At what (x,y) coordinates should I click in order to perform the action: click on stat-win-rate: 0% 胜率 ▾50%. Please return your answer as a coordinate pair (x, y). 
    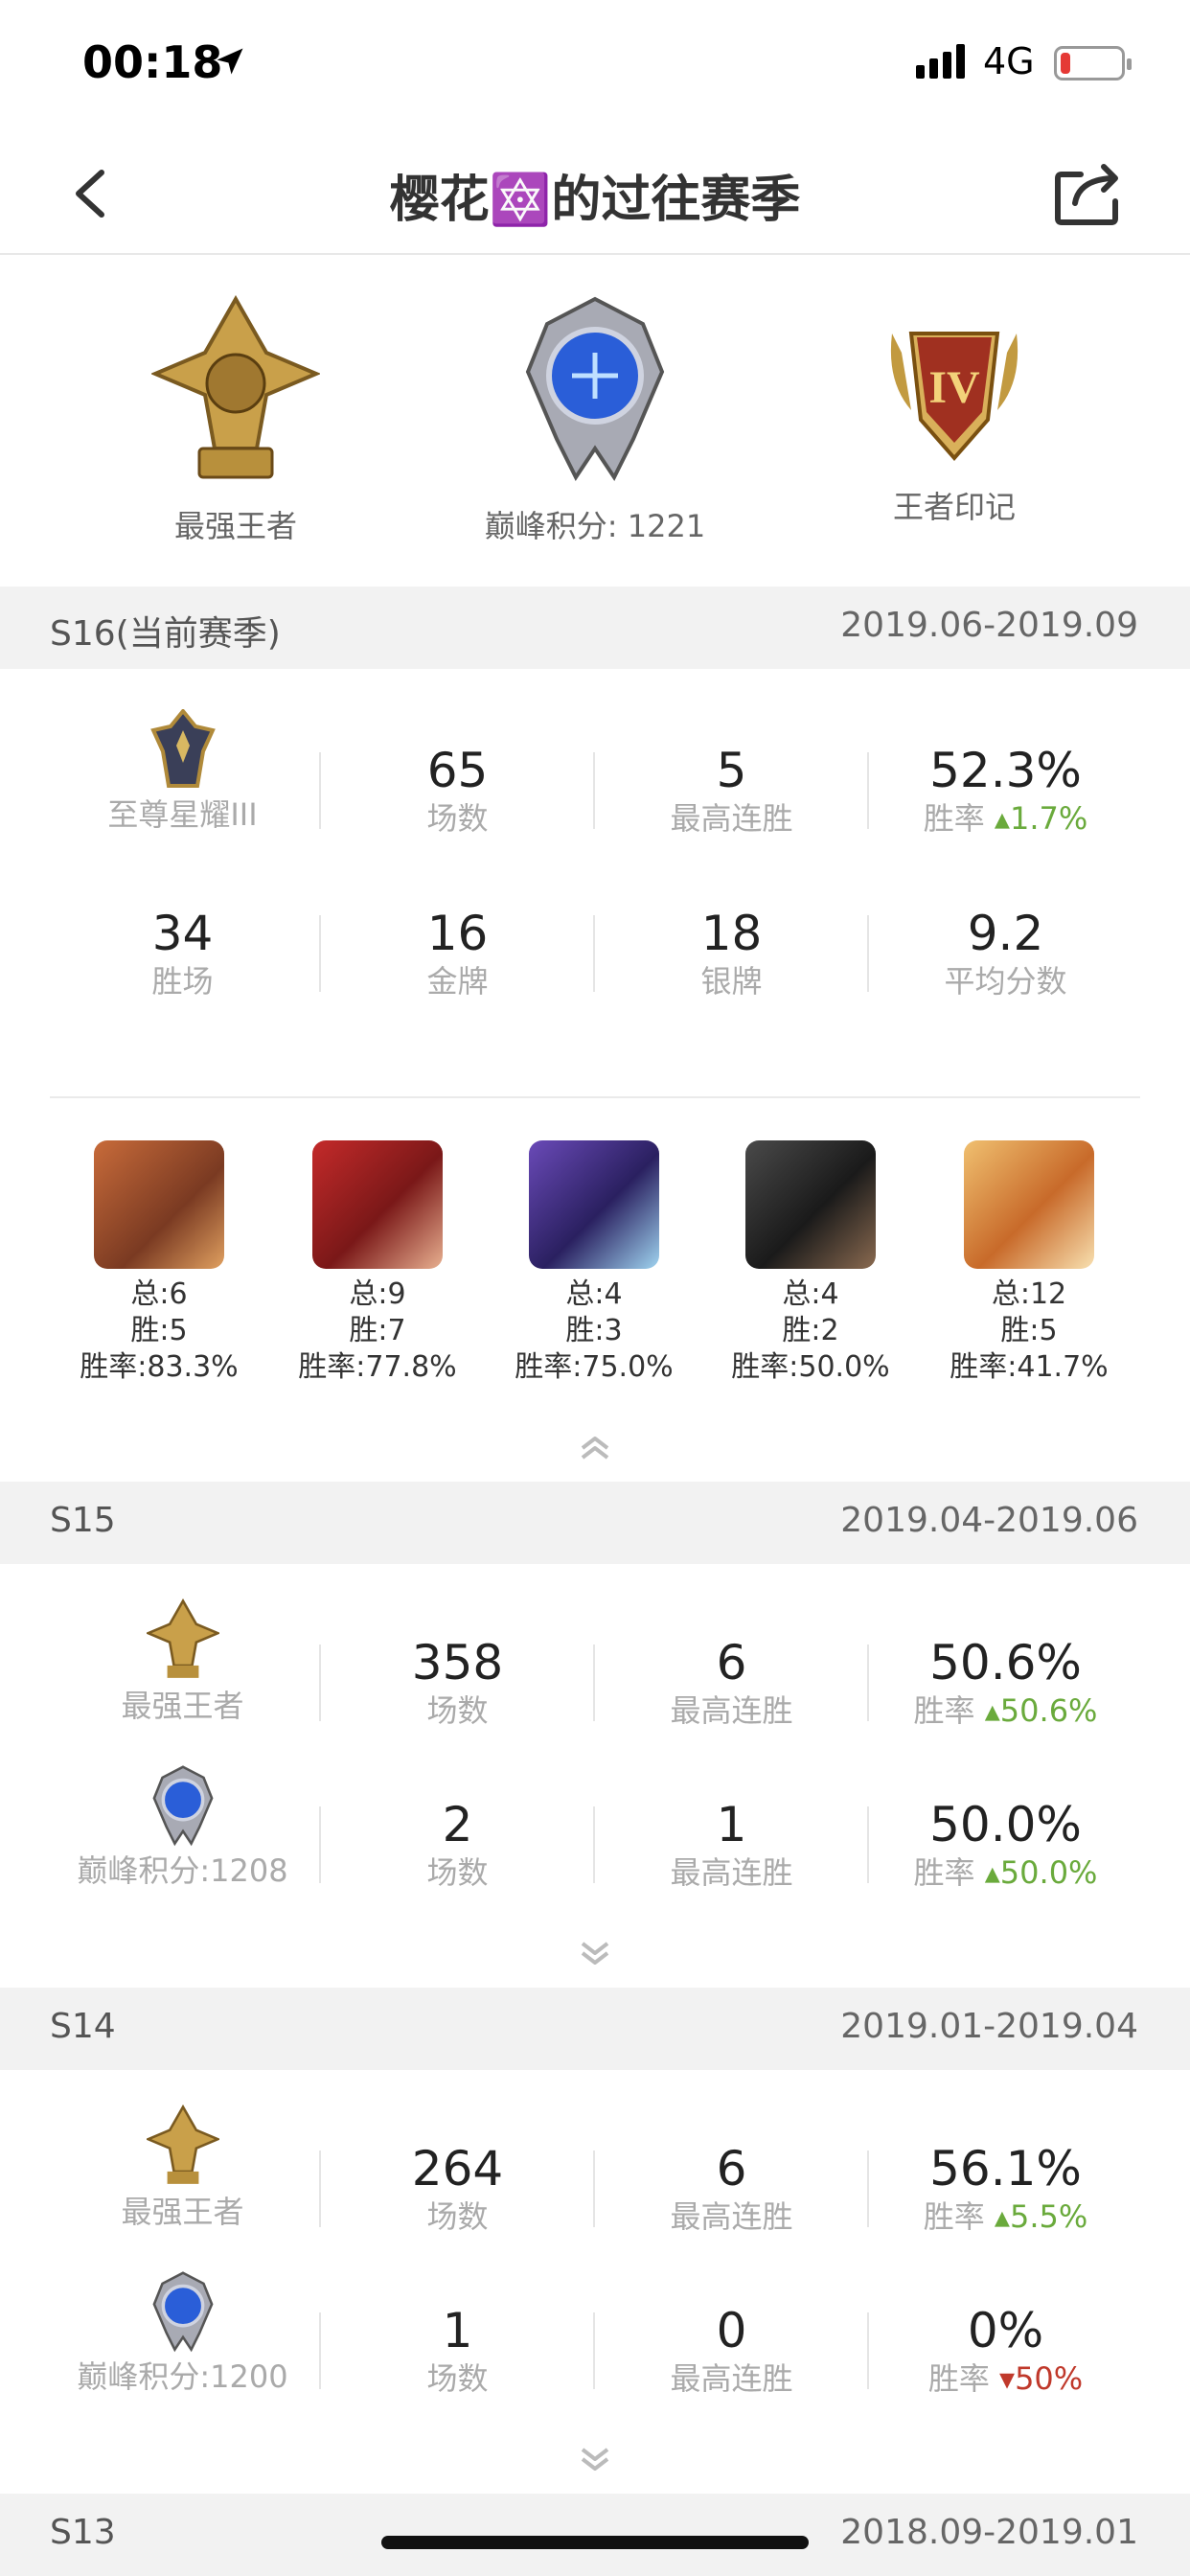
    Looking at the image, I should click on (1006, 2350).